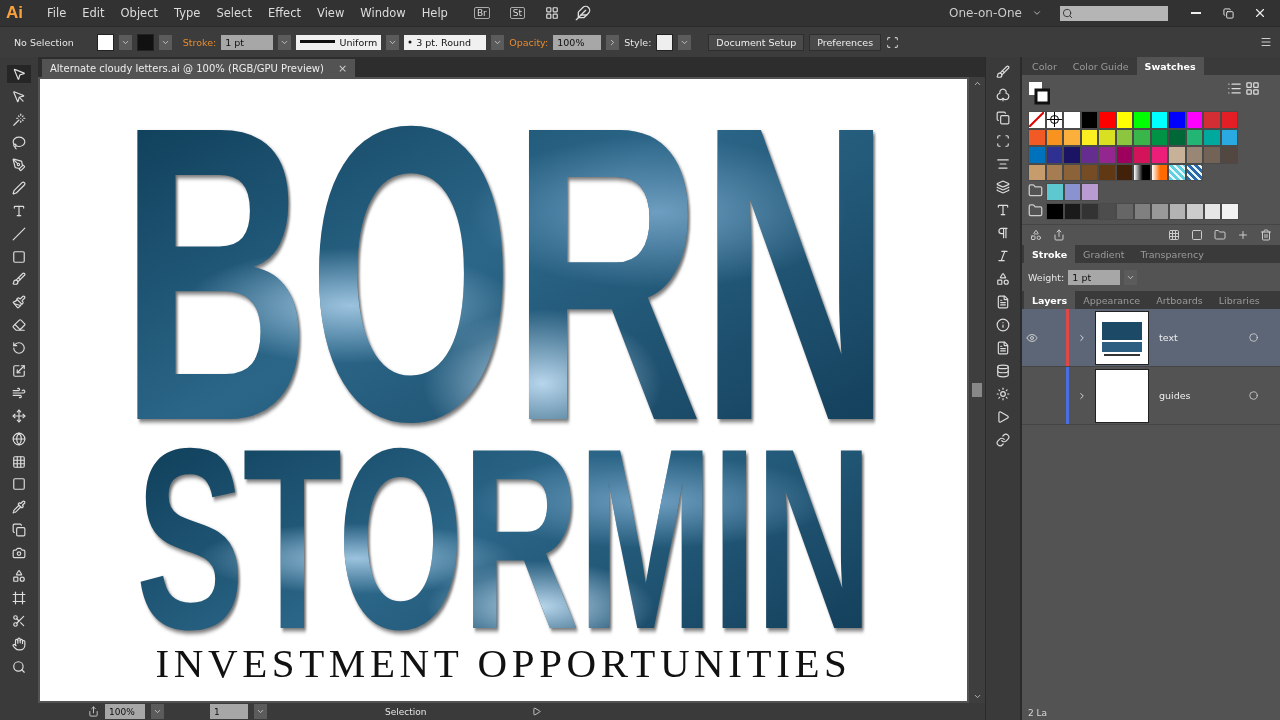  Describe the element at coordinates (537, 711) in the screenshot. I see `play-icon` at that location.